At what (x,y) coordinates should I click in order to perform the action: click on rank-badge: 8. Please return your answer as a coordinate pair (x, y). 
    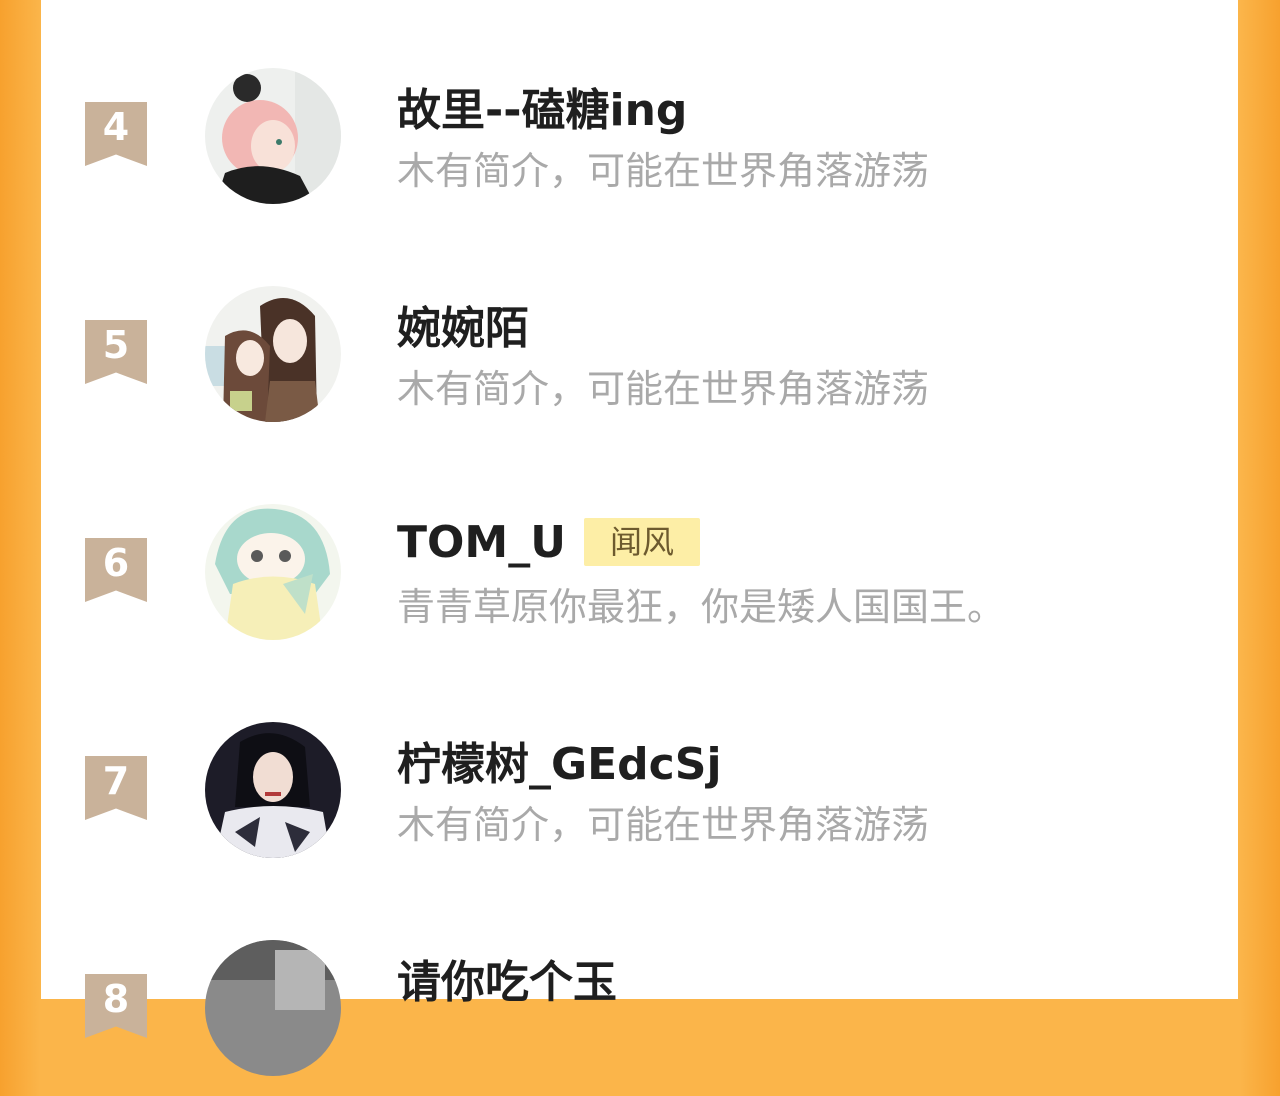
    Looking at the image, I should click on (116, 1006).